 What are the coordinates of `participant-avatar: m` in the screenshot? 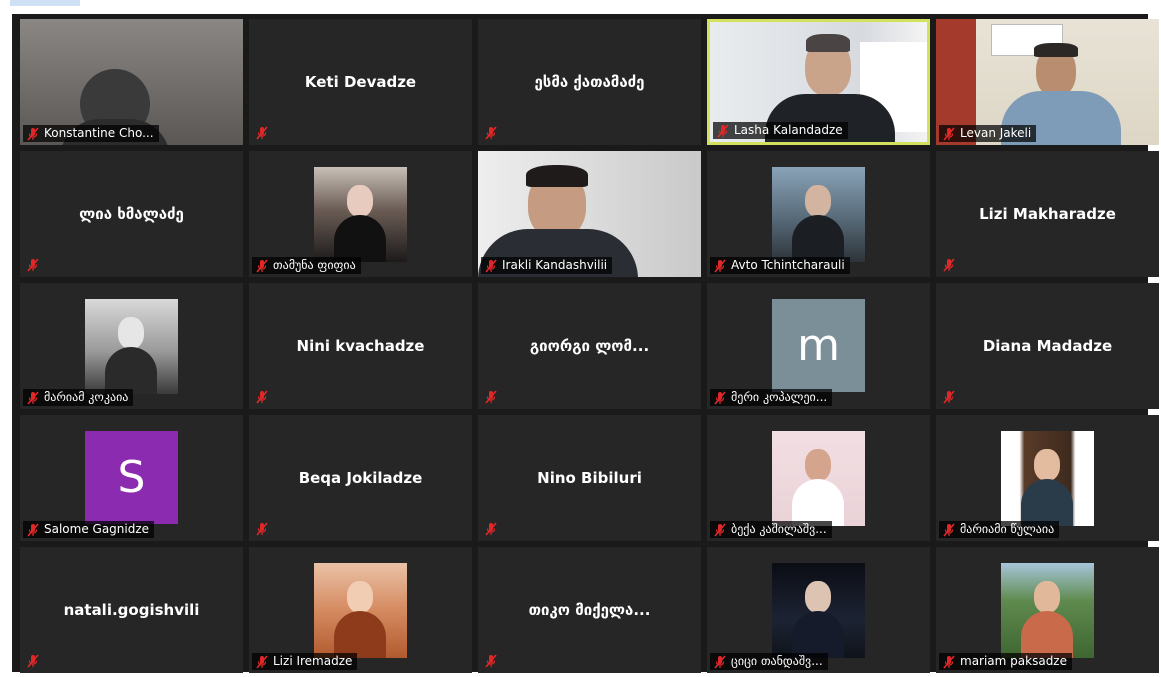 It's located at (818, 345).